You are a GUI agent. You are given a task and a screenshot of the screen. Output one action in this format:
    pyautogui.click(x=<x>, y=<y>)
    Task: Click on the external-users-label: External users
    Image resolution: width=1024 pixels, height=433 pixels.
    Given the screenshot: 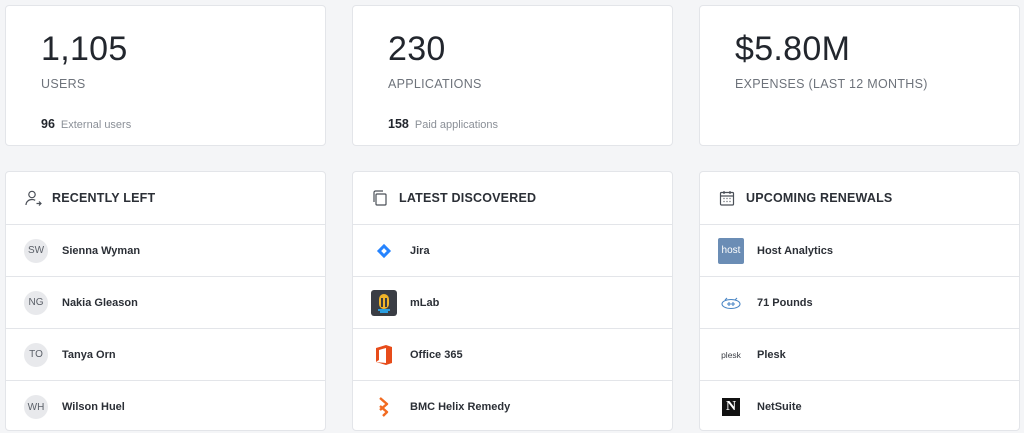 What is the action you would take?
    pyautogui.click(x=96, y=125)
    